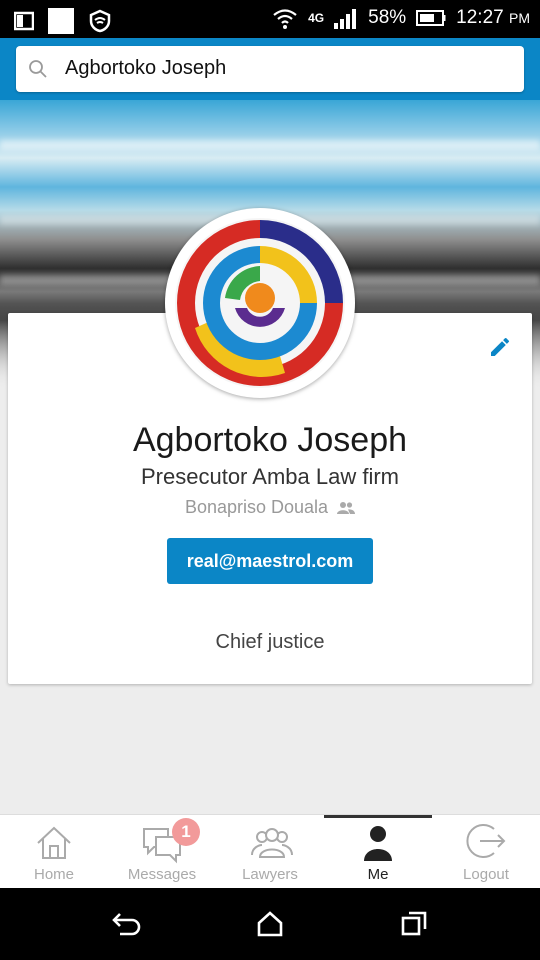  What do you see at coordinates (346, 508) in the screenshot?
I see `connections-icon` at bounding box center [346, 508].